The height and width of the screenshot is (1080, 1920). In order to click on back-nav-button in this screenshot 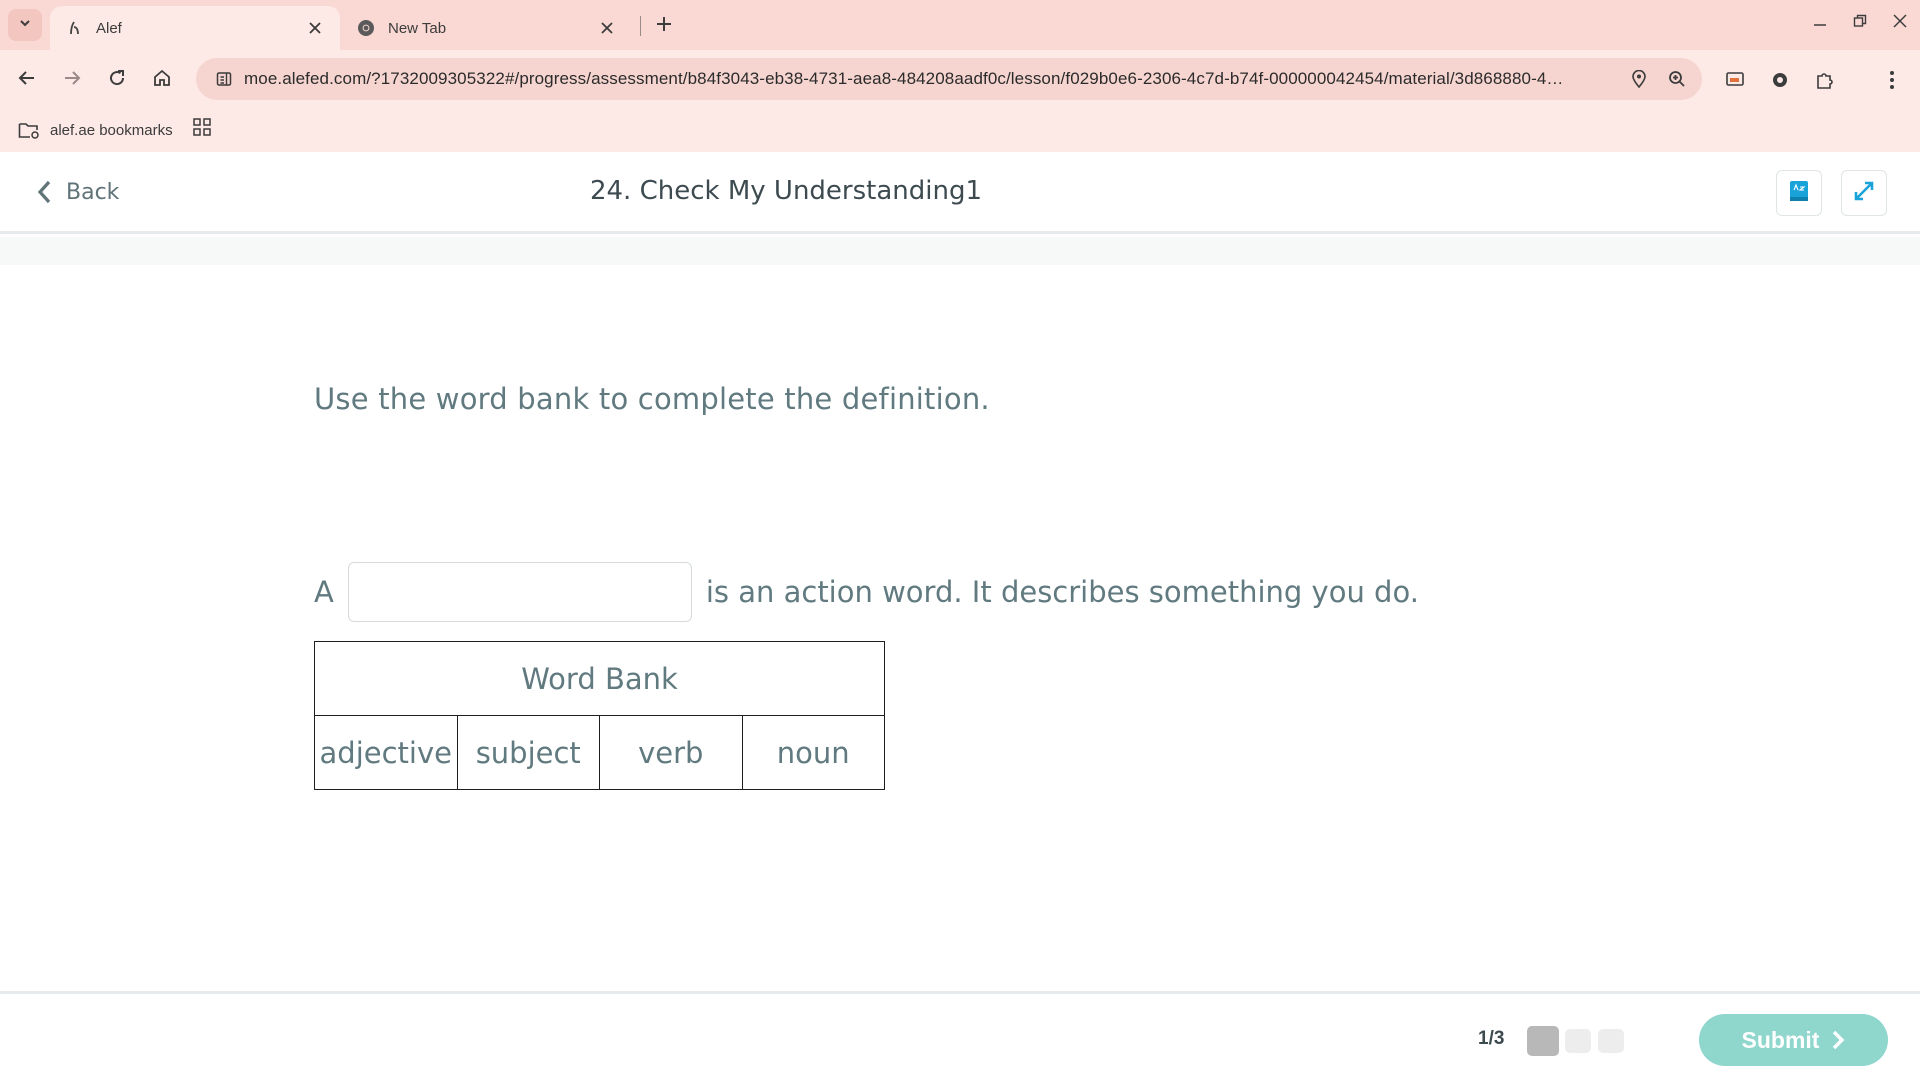, I will do `click(27, 80)`.